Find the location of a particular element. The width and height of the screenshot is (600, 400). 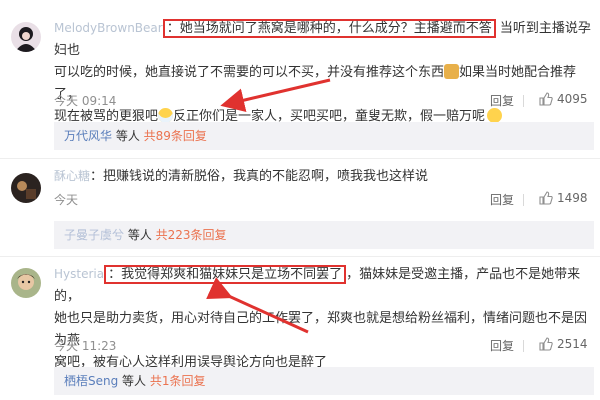

reply-count-link: 共1条回复 is located at coordinates (178, 381).